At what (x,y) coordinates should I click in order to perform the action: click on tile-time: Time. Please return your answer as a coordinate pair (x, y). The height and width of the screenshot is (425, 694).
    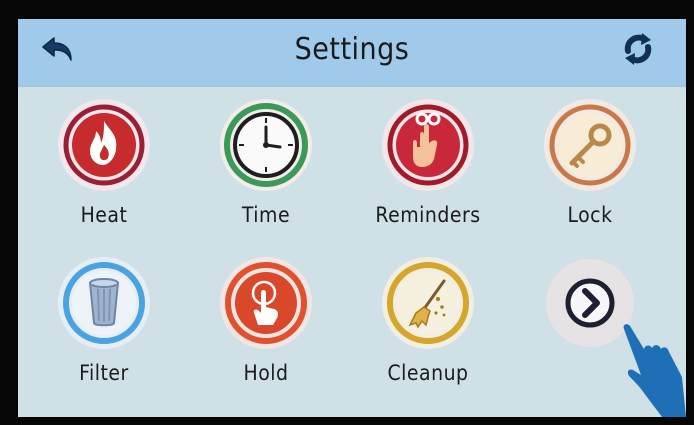
    Looking at the image, I should click on (266, 167).